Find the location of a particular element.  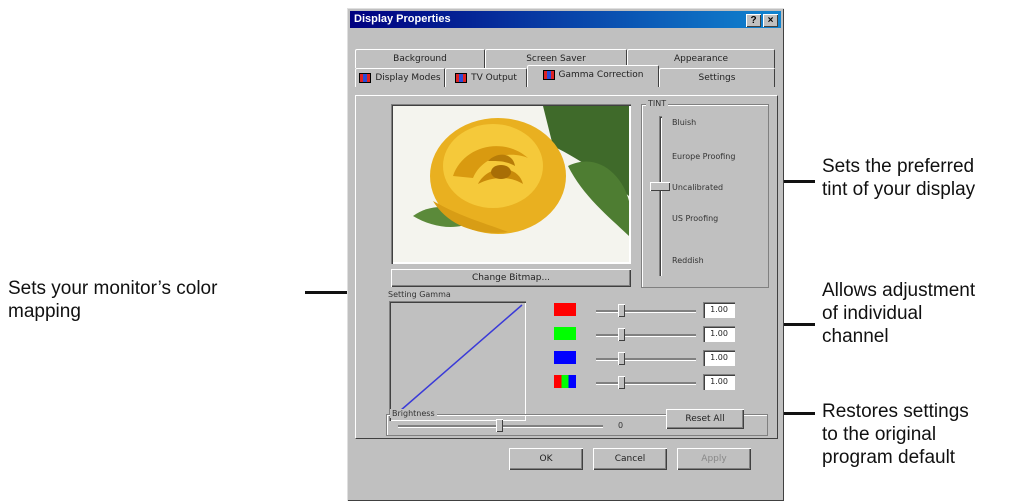

green-channel-swatch is located at coordinates (565, 333).